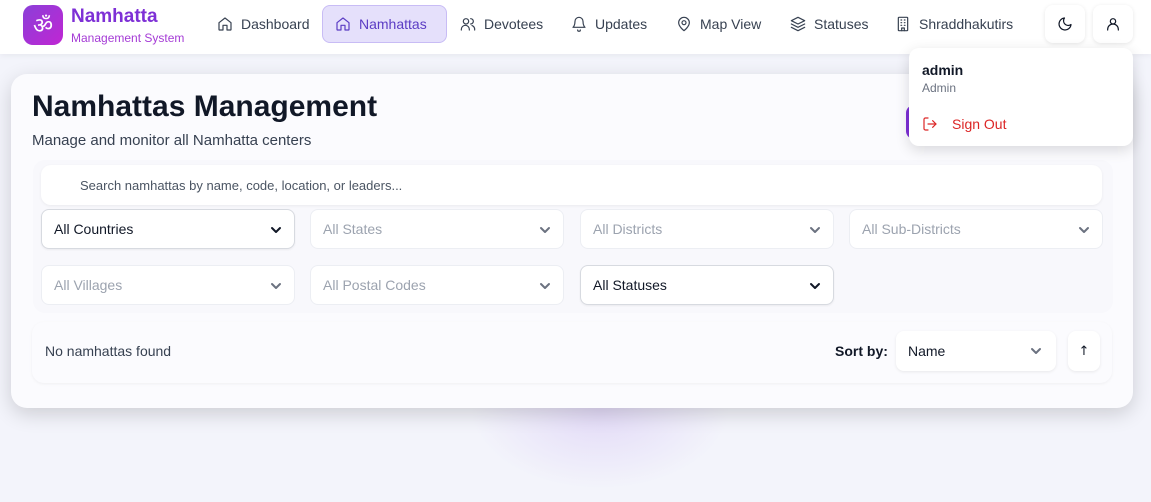 This screenshot has width=1151, height=502. Describe the element at coordinates (684, 24) in the screenshot. I see `map-pin-icon` at that location.